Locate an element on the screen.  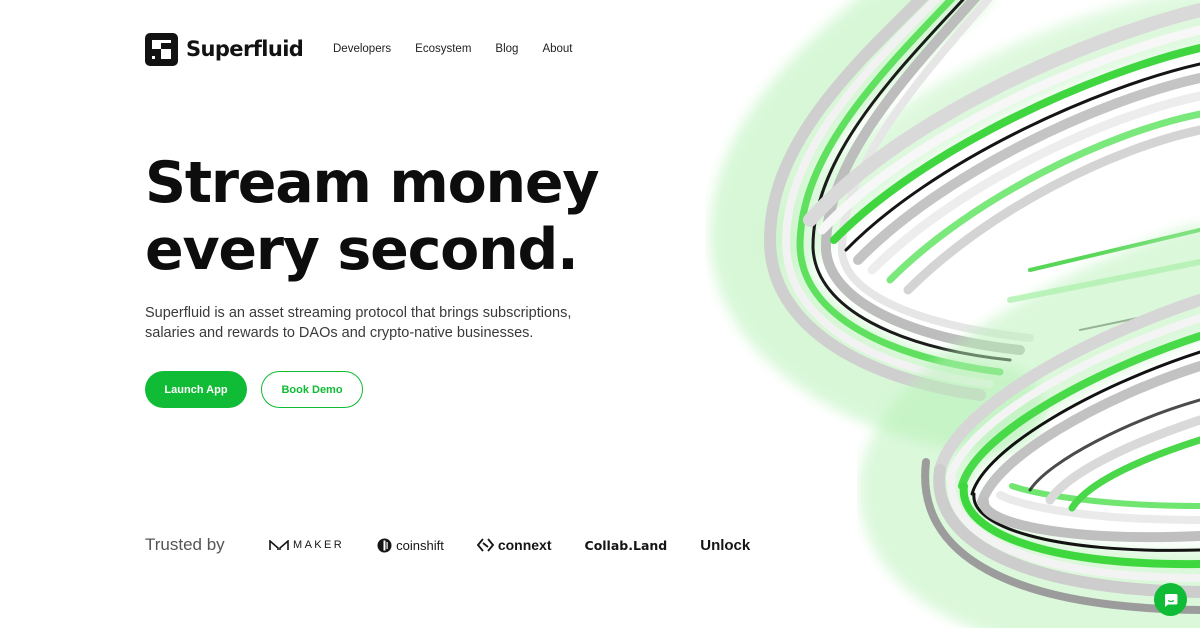
hero-title-line-2: every second. is located at coordinates (362, 250).